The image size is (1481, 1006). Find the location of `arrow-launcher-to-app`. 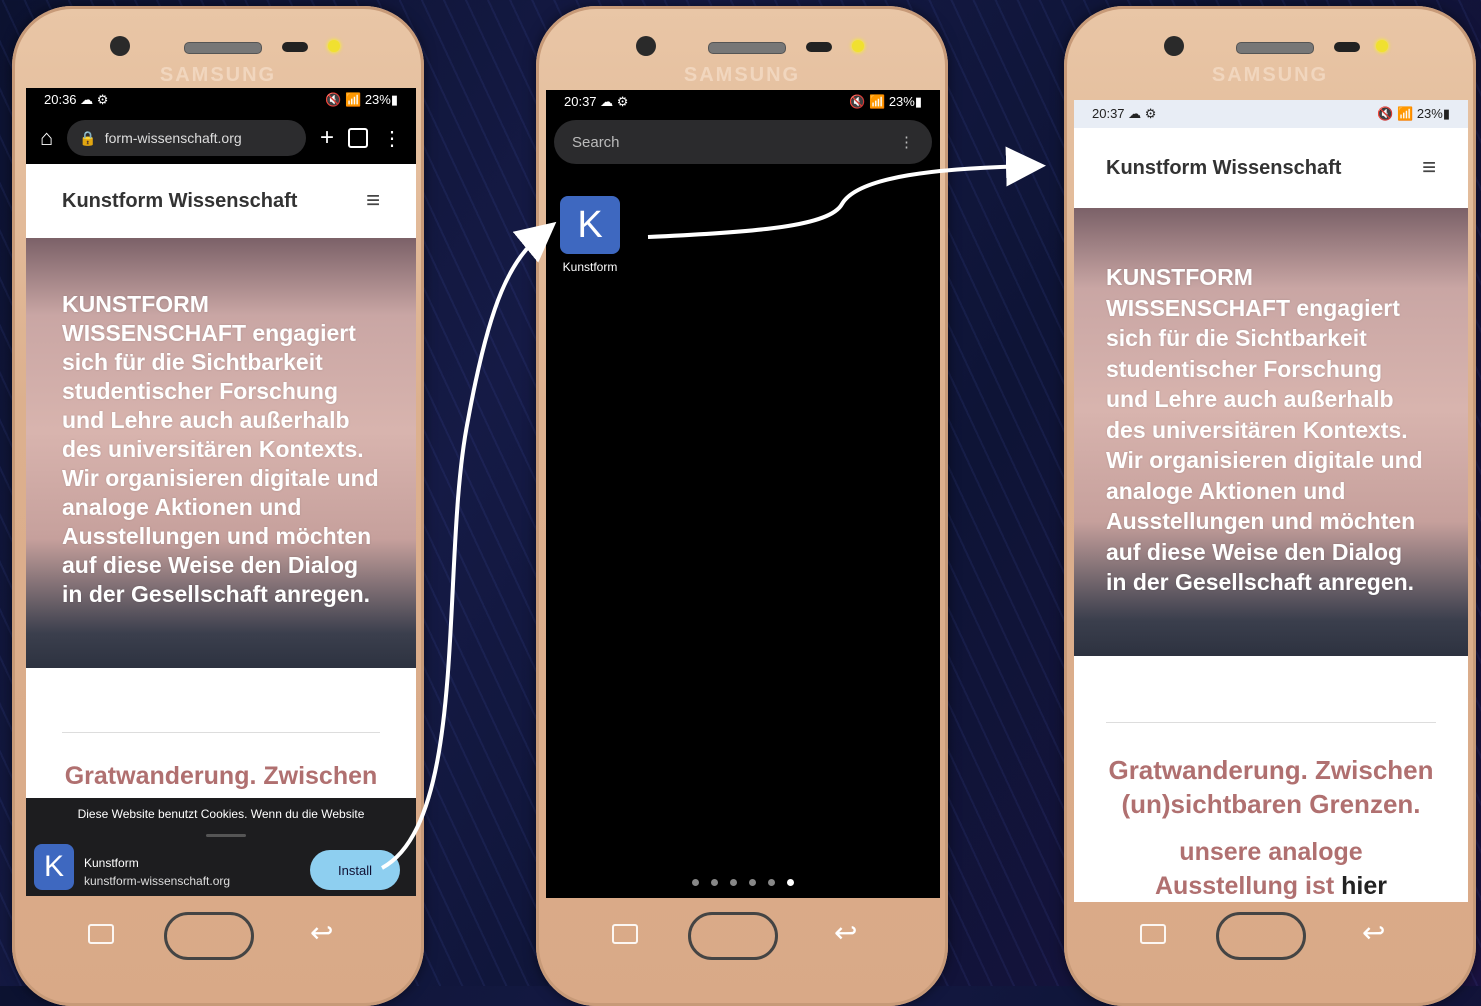

arrow-launcher-to-app is located at coordinates (846, 192).